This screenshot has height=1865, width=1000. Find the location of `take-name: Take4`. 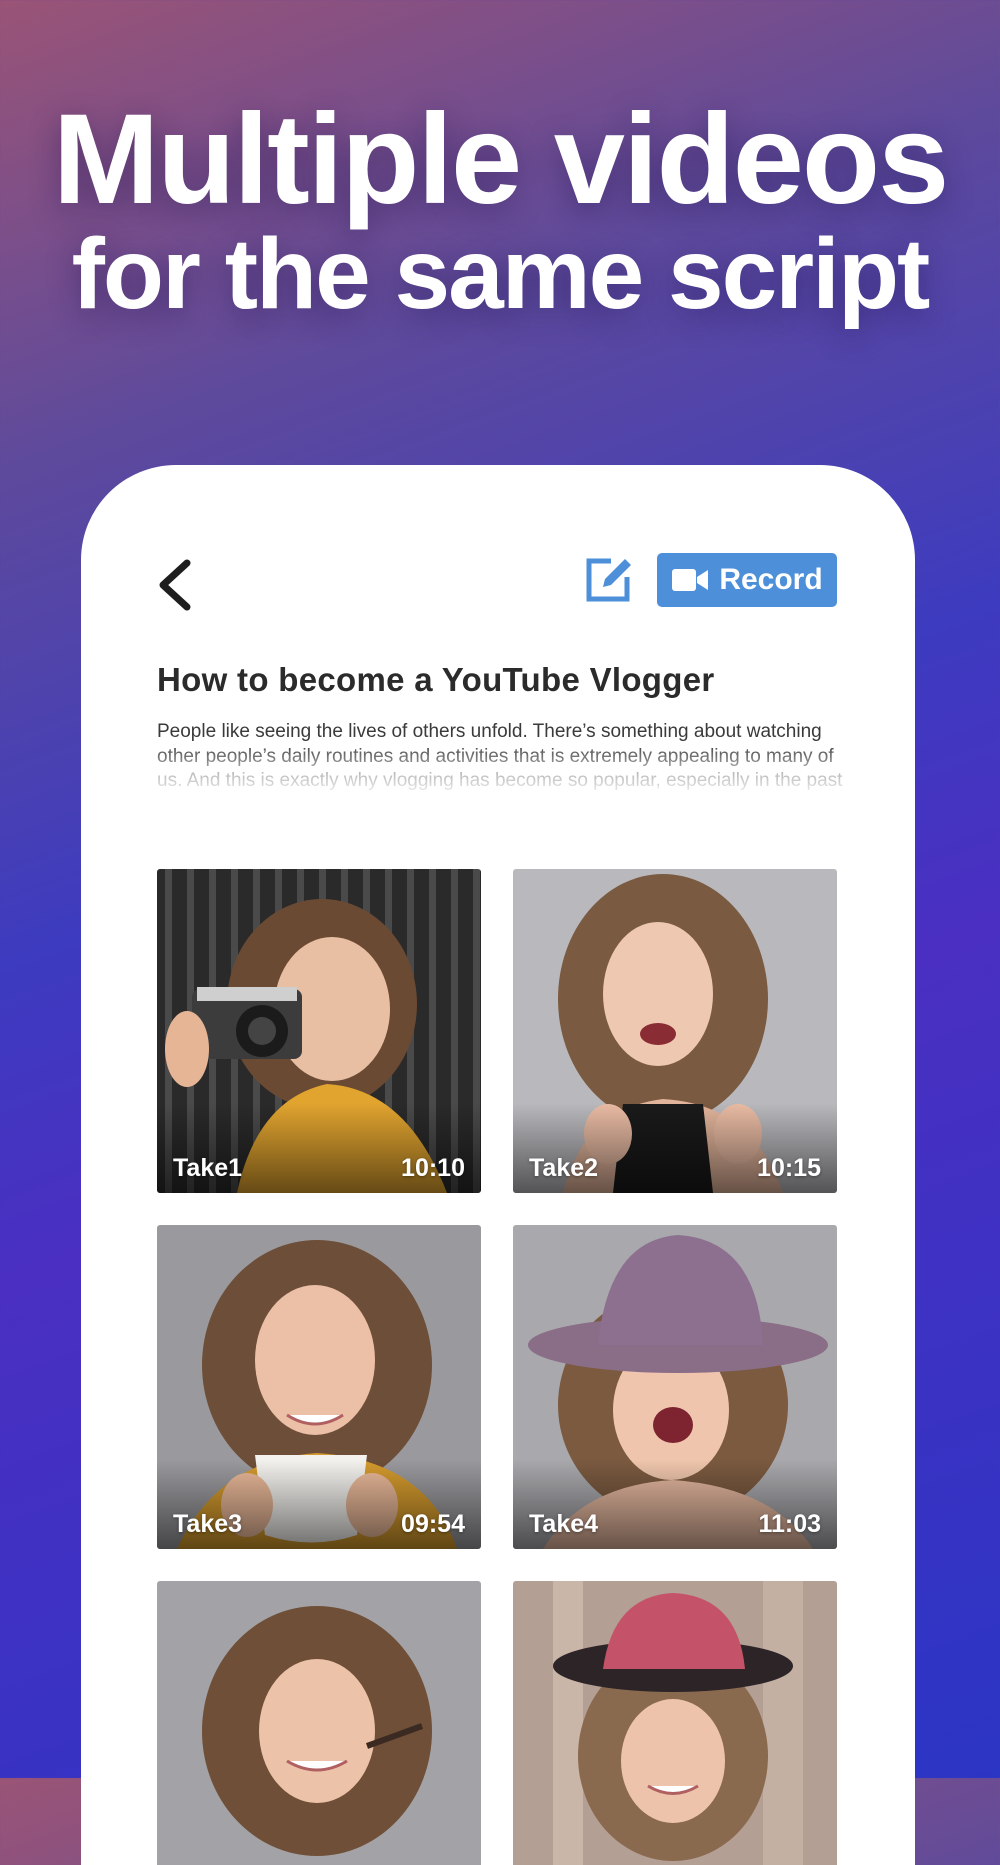

take-name: Take4 is located at coordinates (564, 1524).